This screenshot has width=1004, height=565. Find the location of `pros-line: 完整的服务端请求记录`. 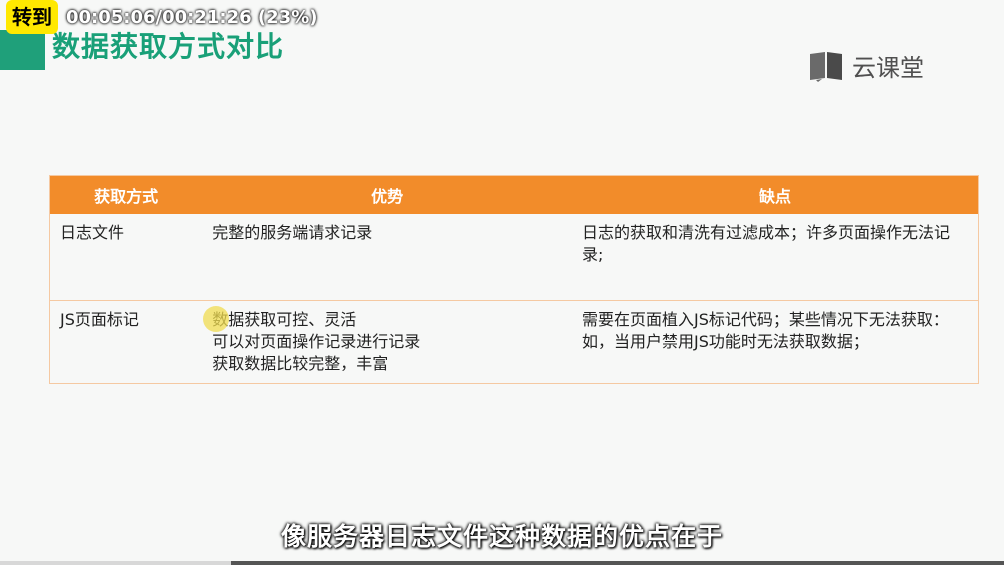

pros-line: 完整的服务端请求记录 is located at coordinates (292, 232).